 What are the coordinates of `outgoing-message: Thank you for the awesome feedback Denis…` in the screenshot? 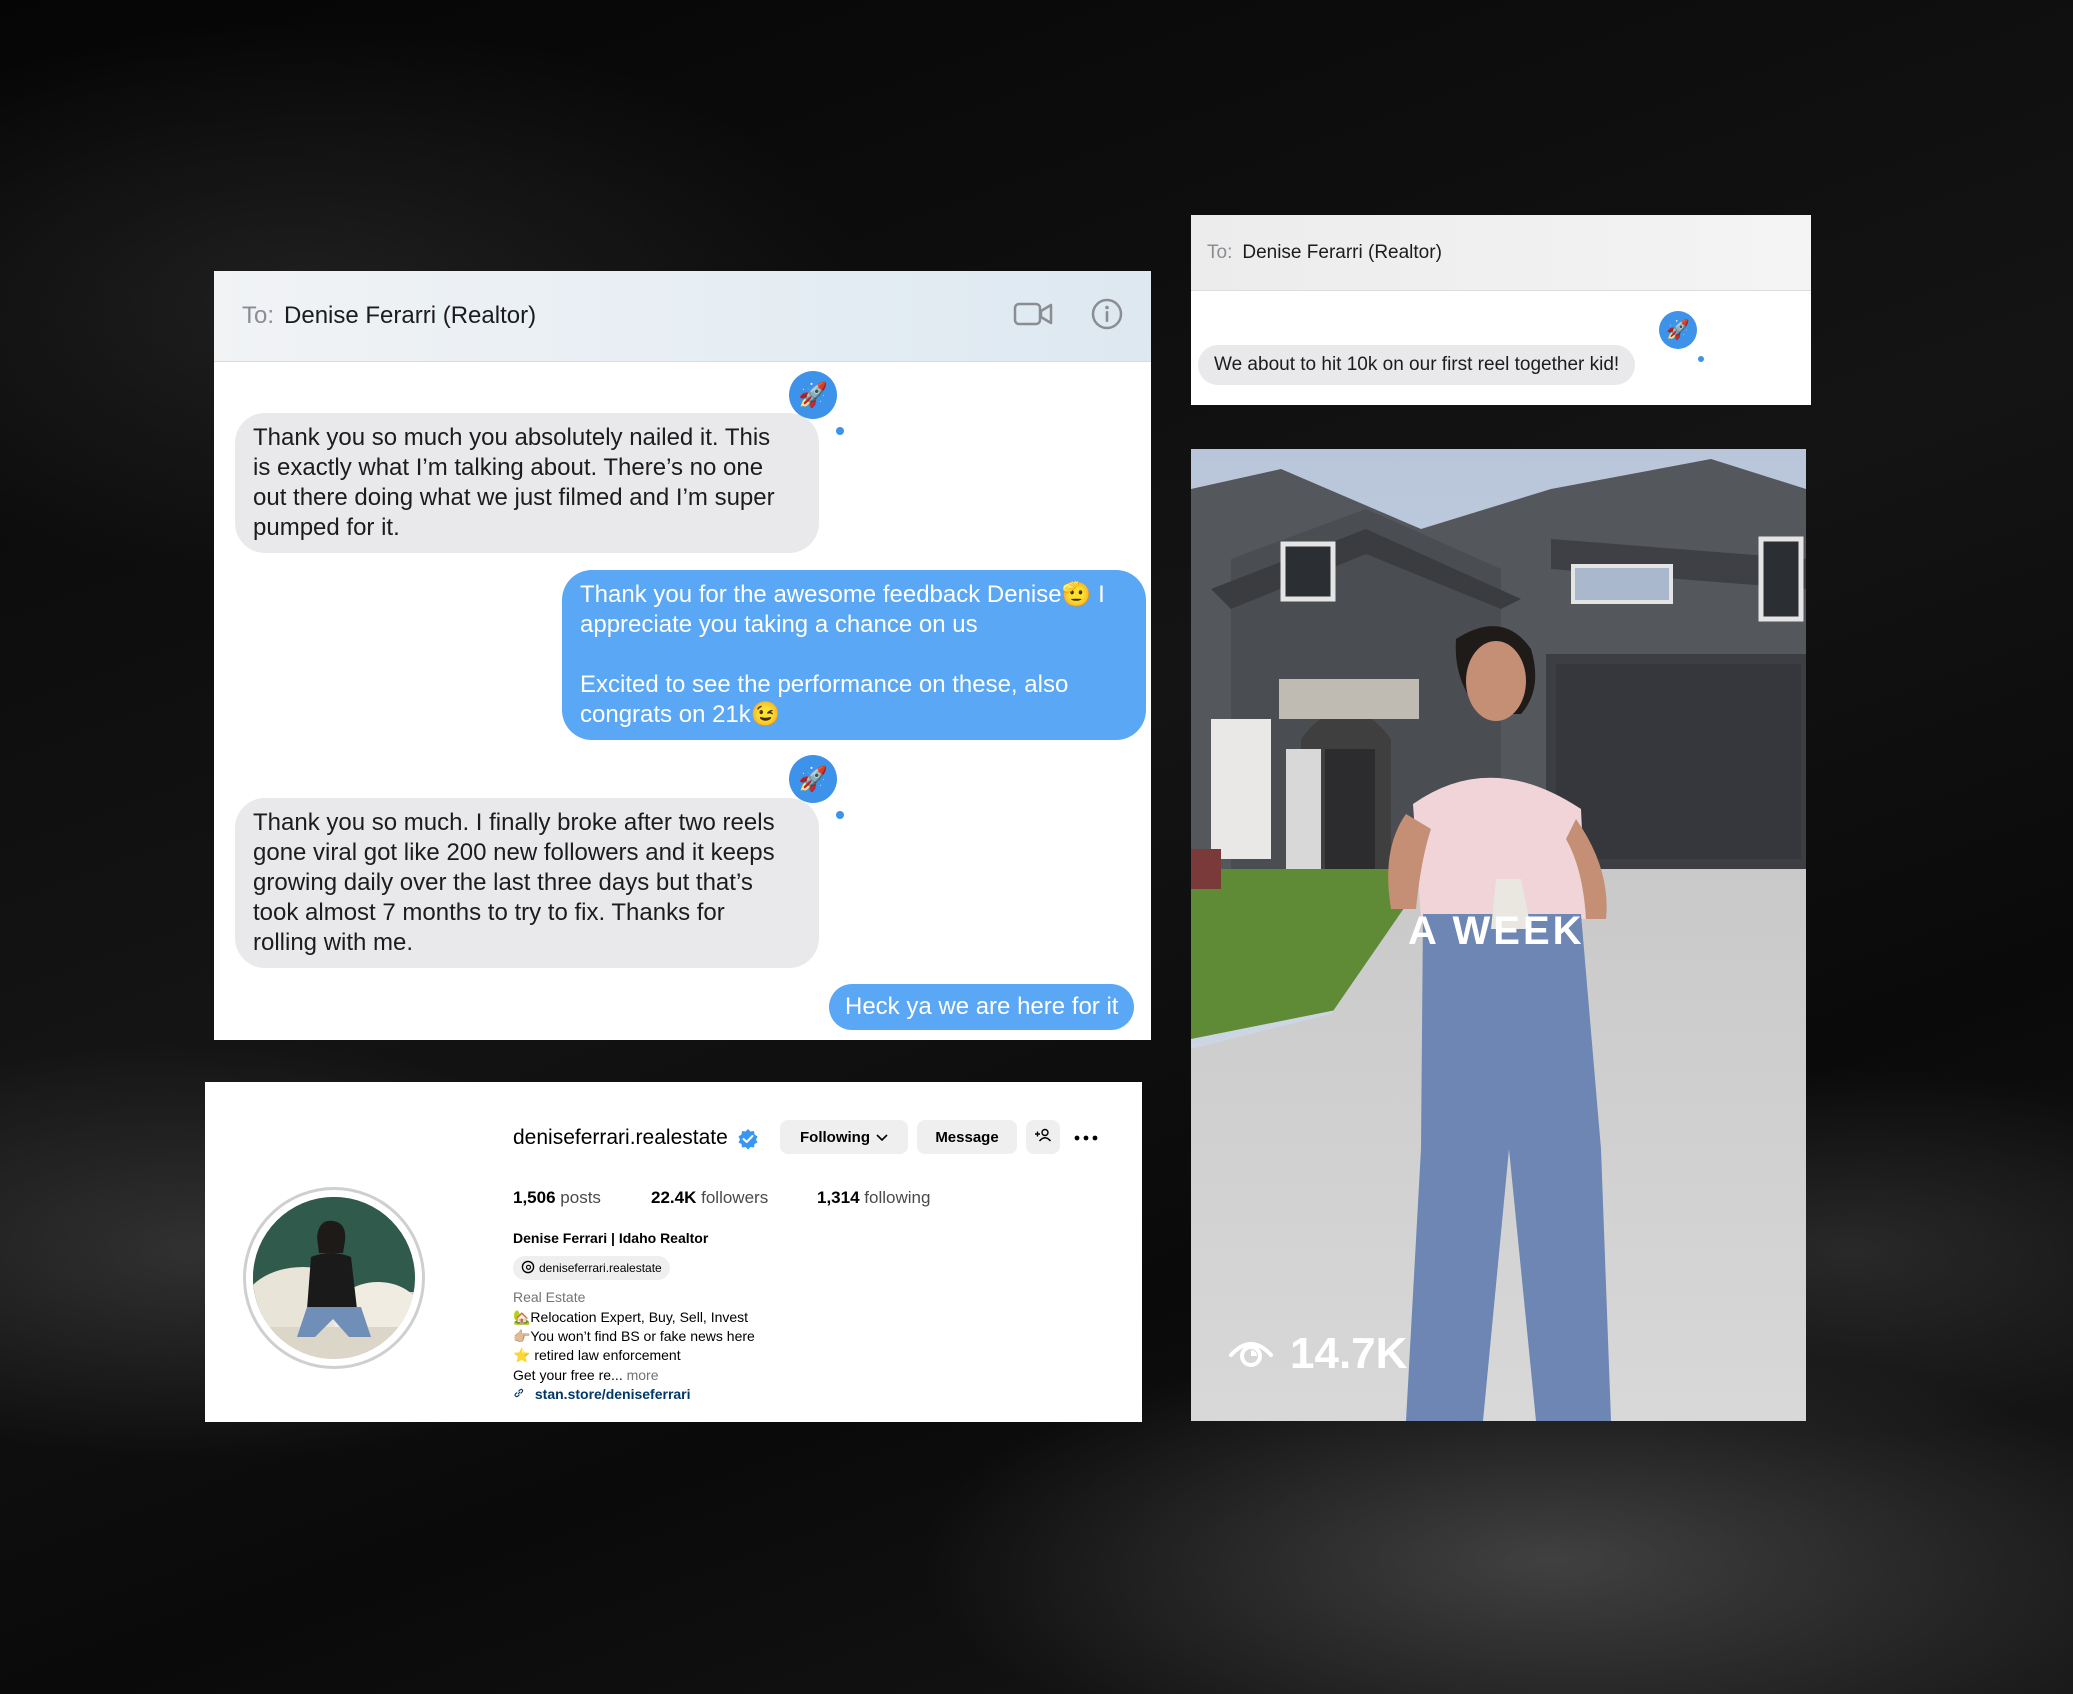 It's located at (854, 655).